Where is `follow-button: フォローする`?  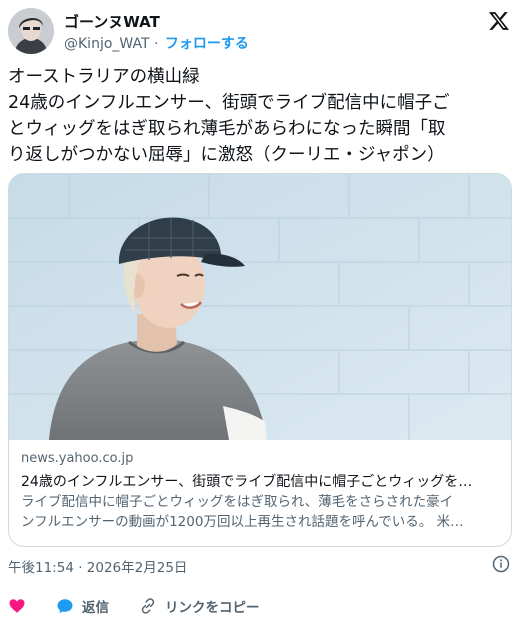 follow-button: フォローする is located at coordinates (207, 44).